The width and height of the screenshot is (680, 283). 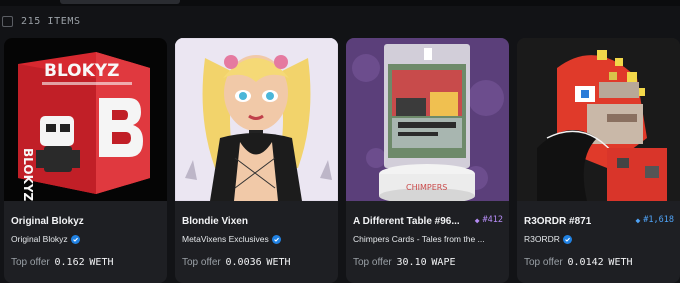 What do you see at coordinates (340, 3) in the screenshot?
I see `top-bar` at bounding box center [340, 3].